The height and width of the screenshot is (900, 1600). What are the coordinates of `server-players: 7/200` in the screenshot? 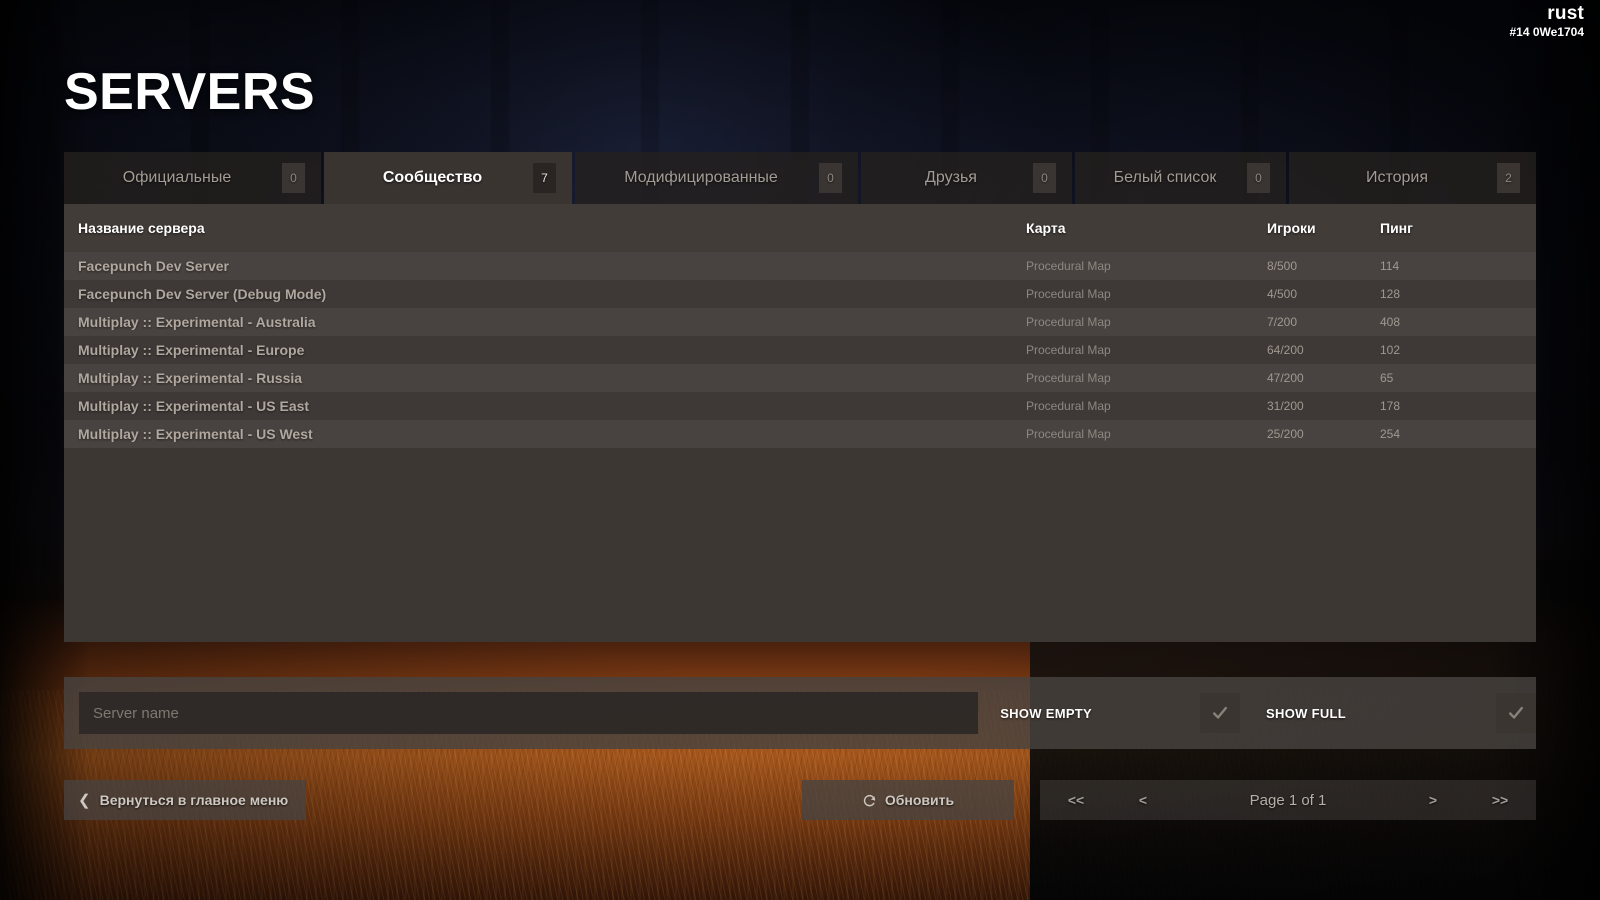 It's located at (1282, 322).